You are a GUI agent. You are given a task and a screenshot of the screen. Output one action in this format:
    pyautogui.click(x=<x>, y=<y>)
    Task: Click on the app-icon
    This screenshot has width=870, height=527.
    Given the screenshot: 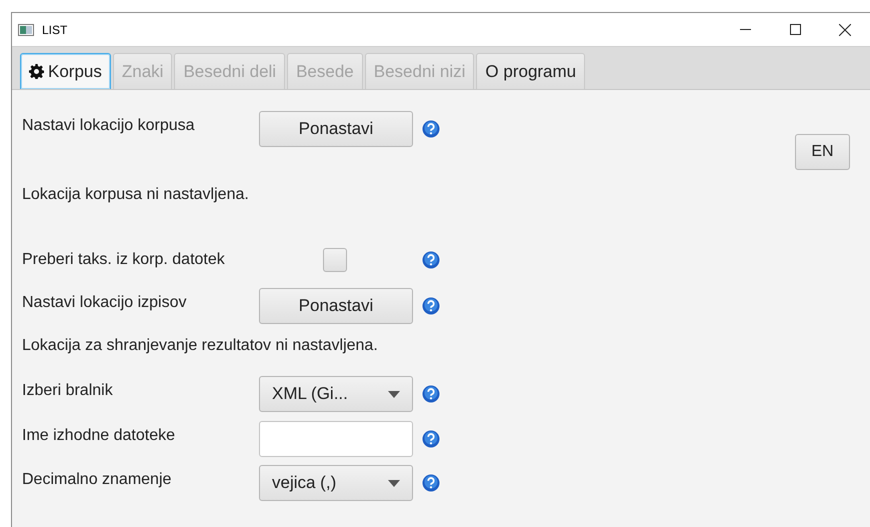 What is the action you would take?
    pyautogui.click(x=26, y=30)
    